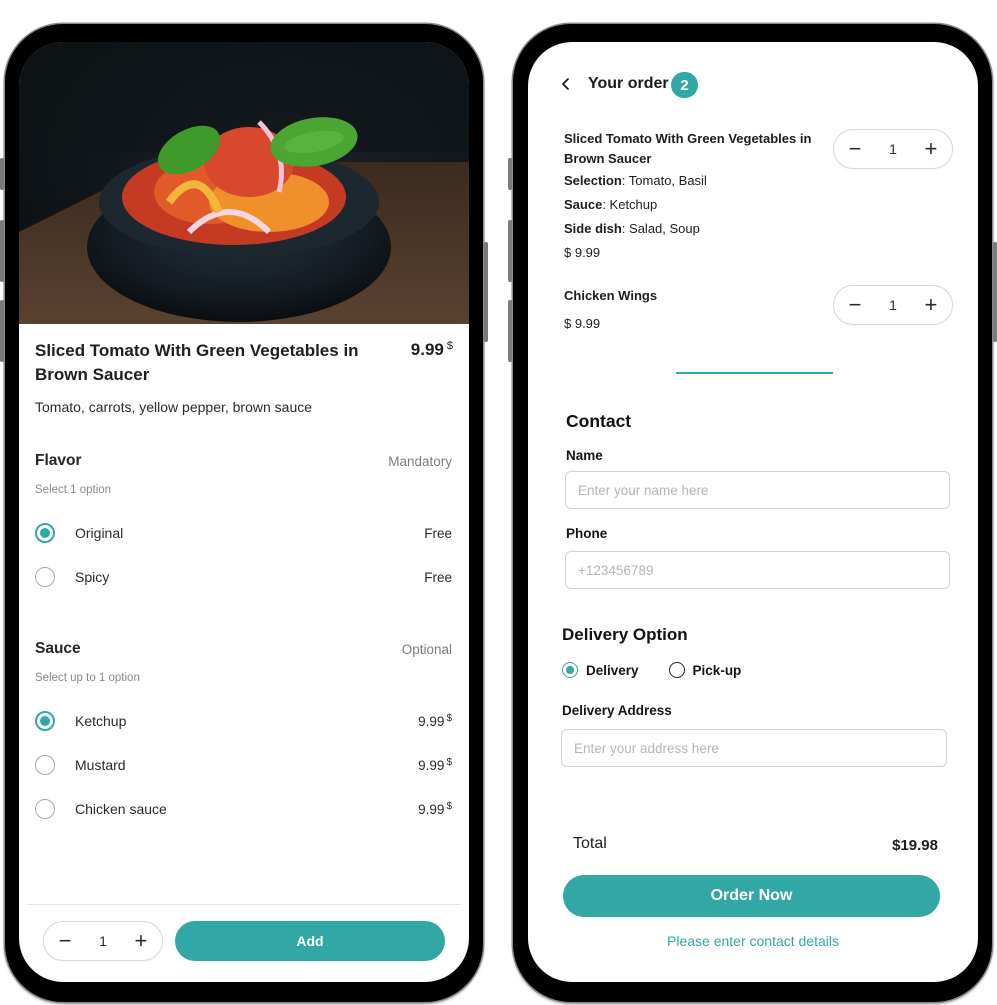 The height and width of the screenshot is (1005, 997). I want to click on option-label: Chicken sauce, so click(121, 809).